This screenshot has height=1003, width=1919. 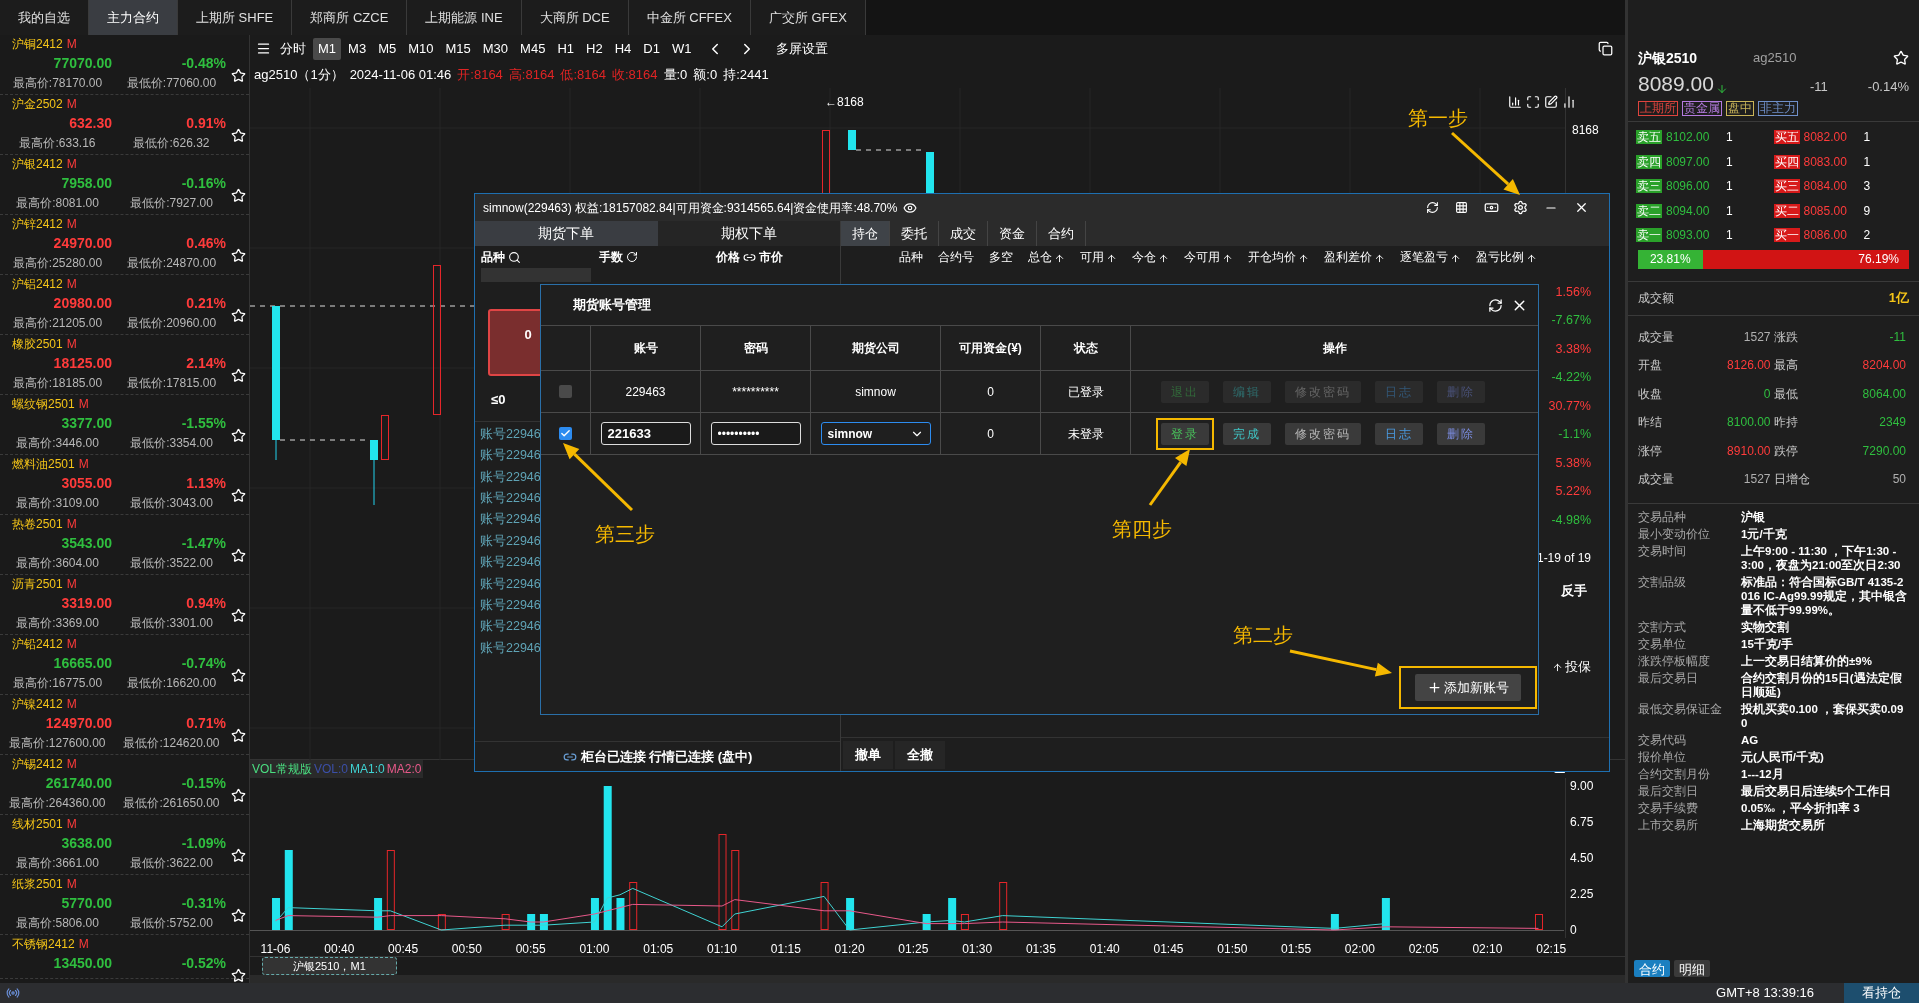 I want to click on column-header: 盈亏比例, so click(x=1506, y=258).